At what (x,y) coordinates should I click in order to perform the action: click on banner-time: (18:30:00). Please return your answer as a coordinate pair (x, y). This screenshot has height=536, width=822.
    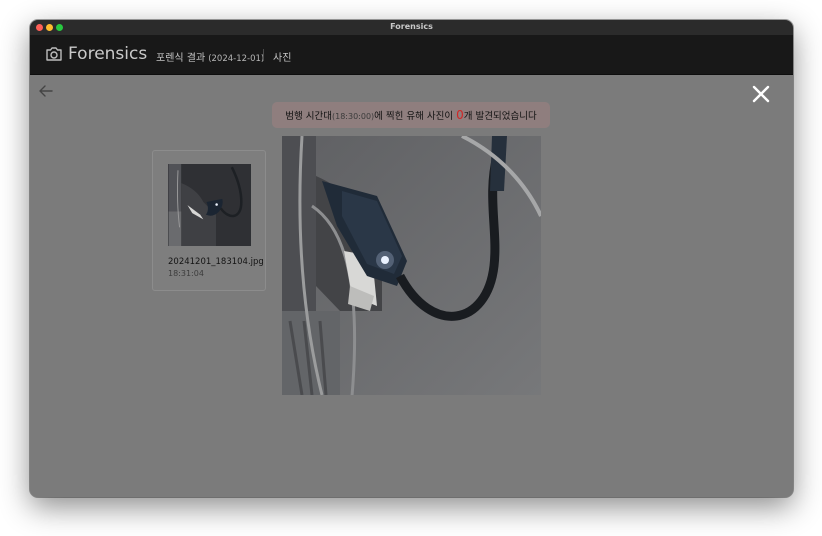
    Looking at the image, I should click on (353, 116).